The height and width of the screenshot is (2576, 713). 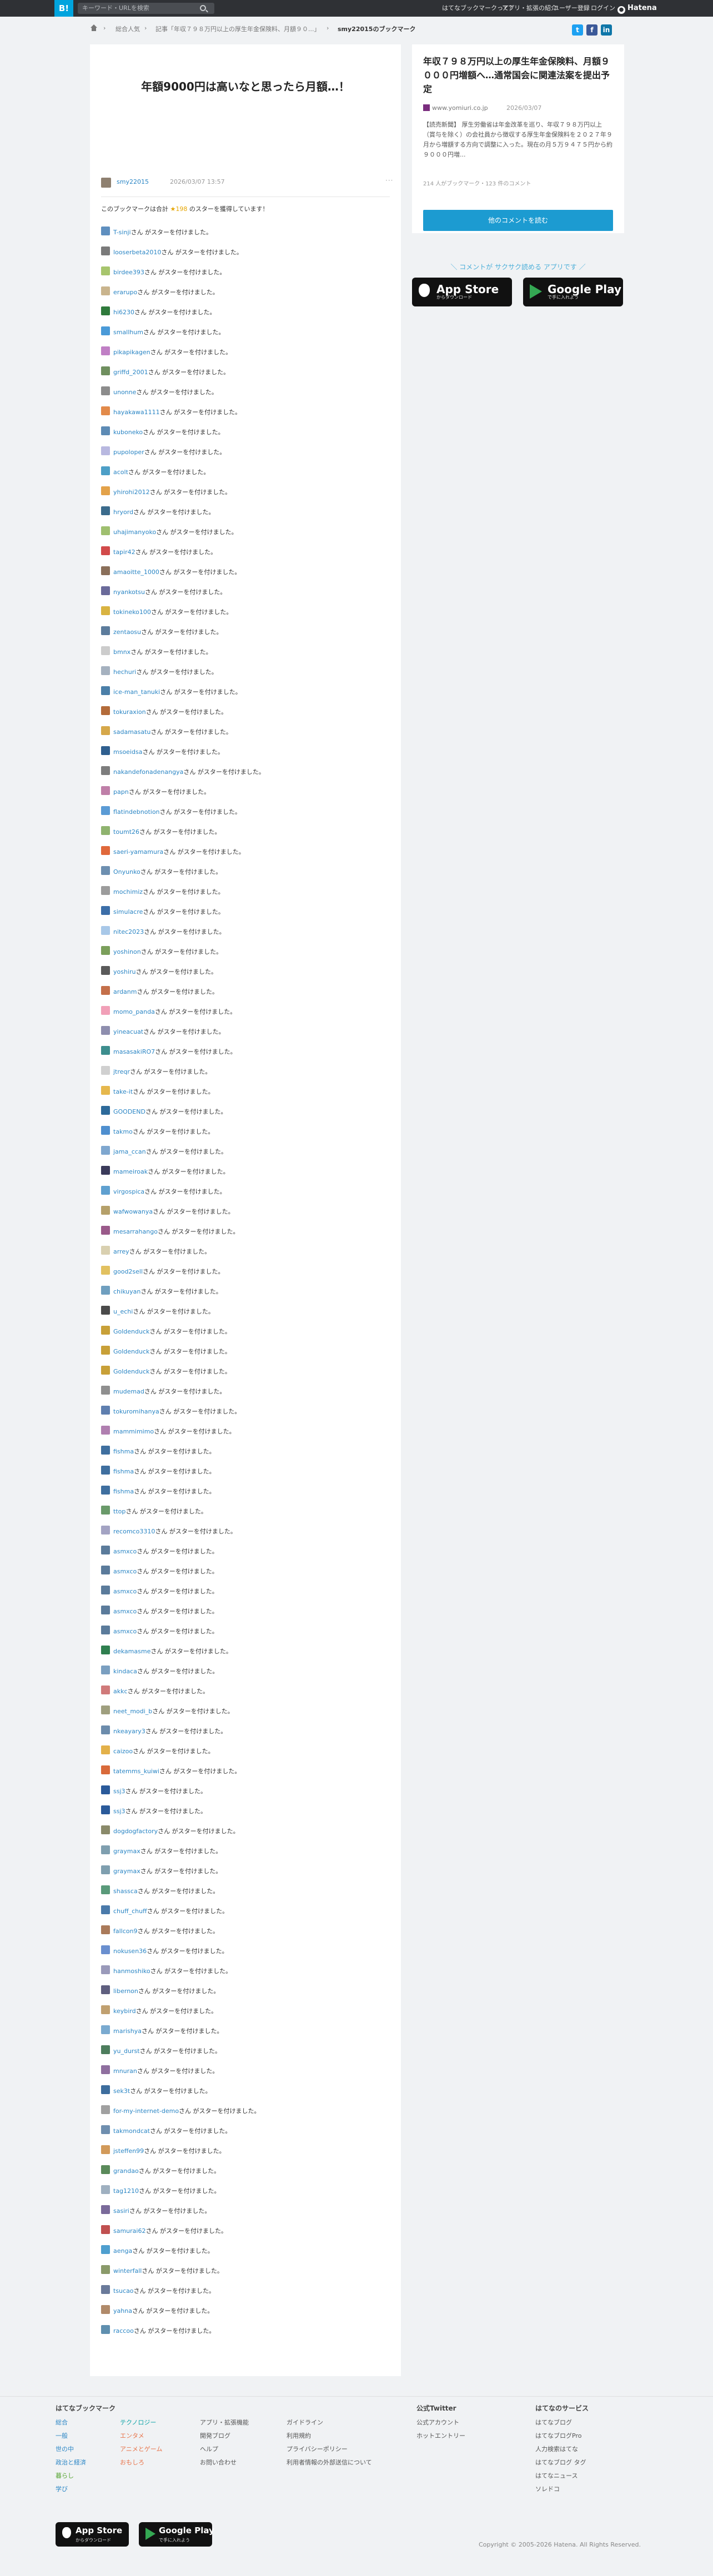 What do you see at coordinates (148, 772) in the screenshot?
I see `star-user-name: nakandefonadenangya` at bounding box center [148, 772].